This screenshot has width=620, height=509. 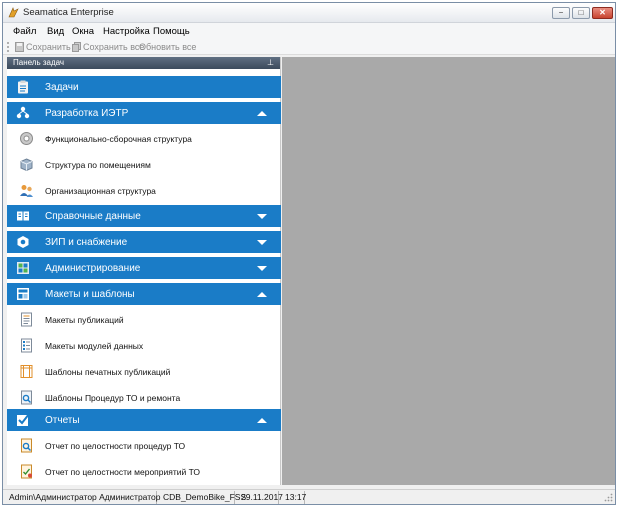 What do you see at coordinates (260, 497) in the screenshot?
I see `status-date: 29.11.2017` at bounding box center [260, 497].